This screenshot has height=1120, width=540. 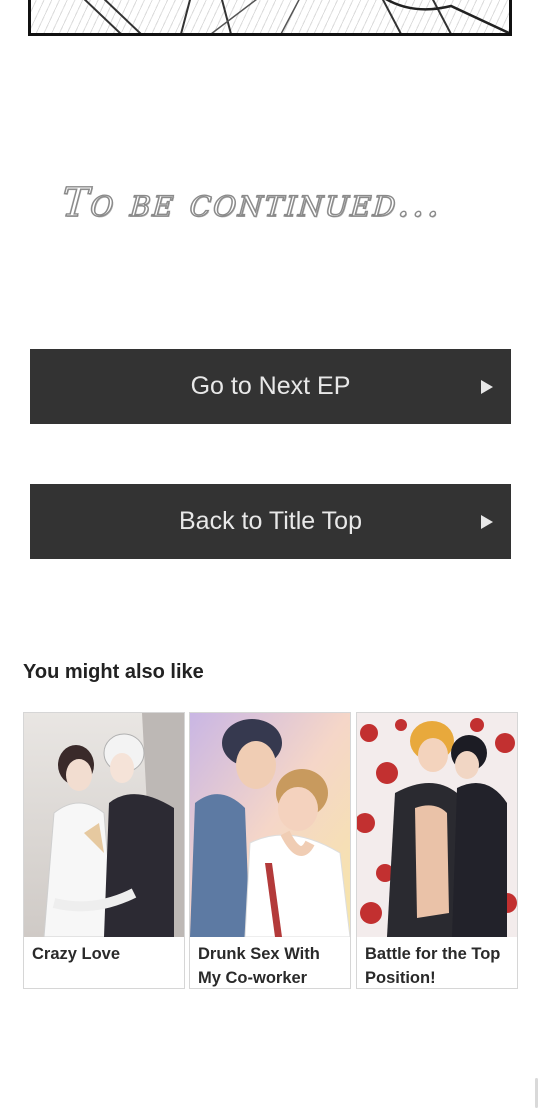 I want to click on back-to-title-button: Back to Title Top, so click(x=270, y=521).